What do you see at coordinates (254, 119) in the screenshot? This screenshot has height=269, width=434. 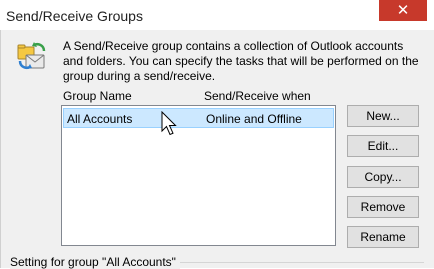 I see `send-receive-when-cell: Online and Offline` at bounding box center [254, 119].